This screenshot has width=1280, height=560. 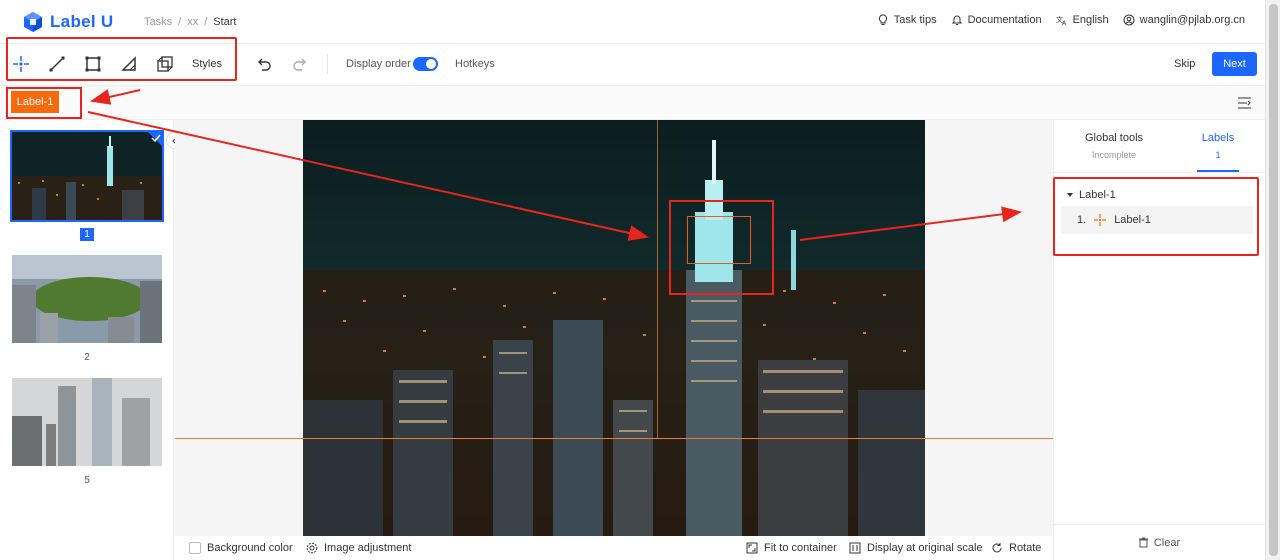 I want to click on skip-button: Skip, so click(x=1184, y=64).